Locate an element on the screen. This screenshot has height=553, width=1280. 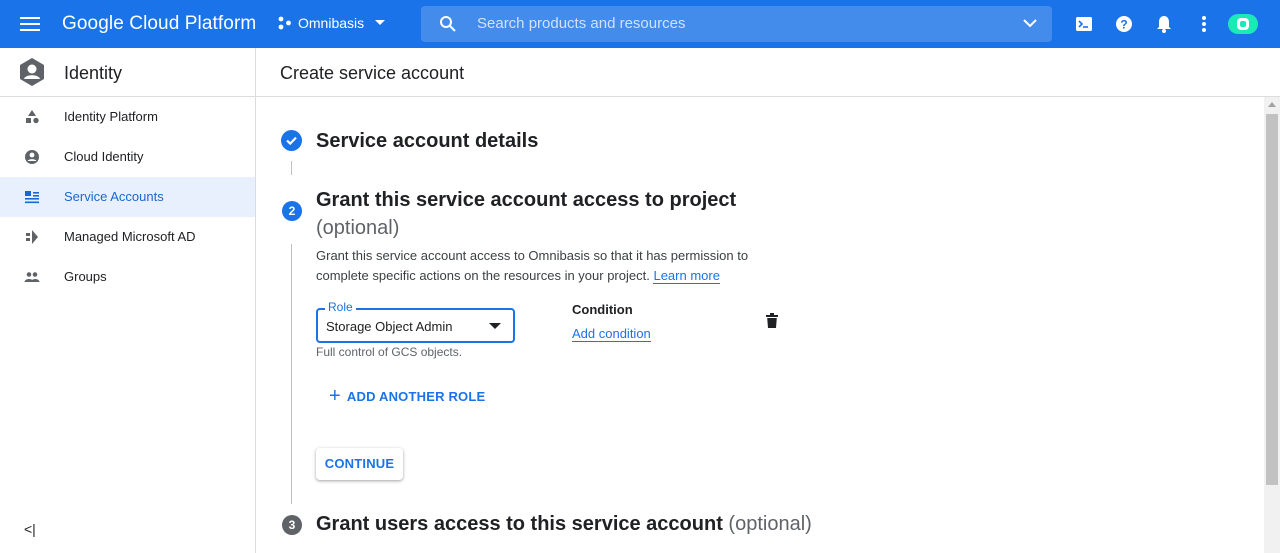
account-circle-icon is located at coordinates (32, 157).